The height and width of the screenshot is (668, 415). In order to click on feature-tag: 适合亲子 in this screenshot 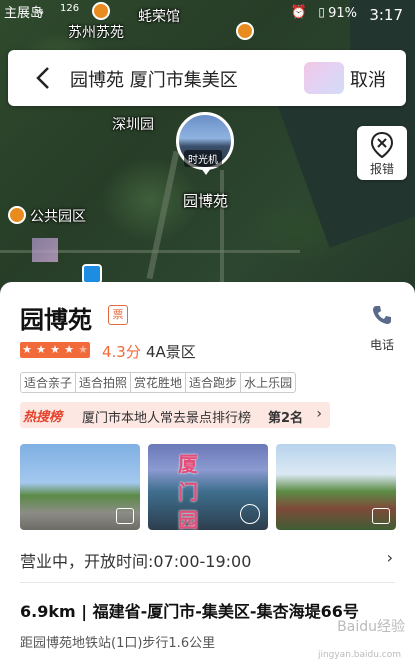, I will do `click(49, 382)`.